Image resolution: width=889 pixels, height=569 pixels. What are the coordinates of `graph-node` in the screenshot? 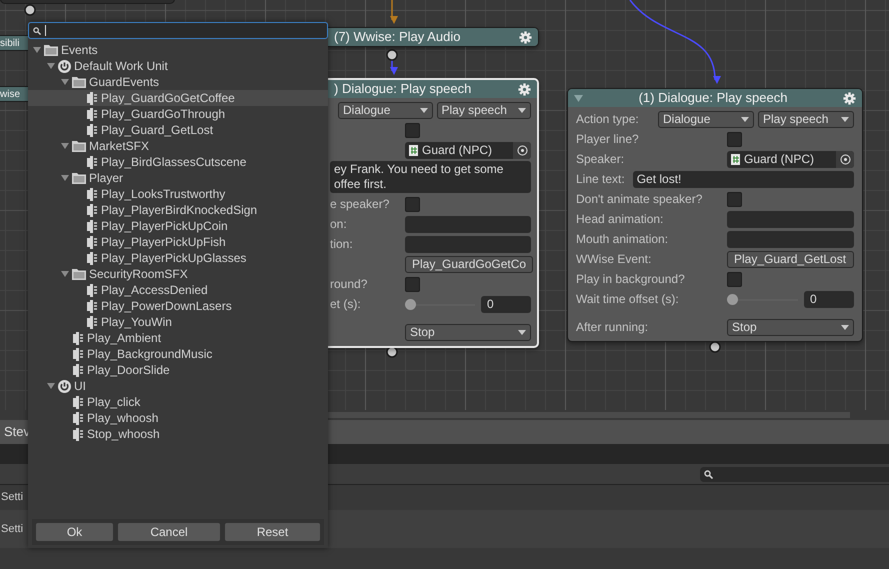 It's located at (715, 215).